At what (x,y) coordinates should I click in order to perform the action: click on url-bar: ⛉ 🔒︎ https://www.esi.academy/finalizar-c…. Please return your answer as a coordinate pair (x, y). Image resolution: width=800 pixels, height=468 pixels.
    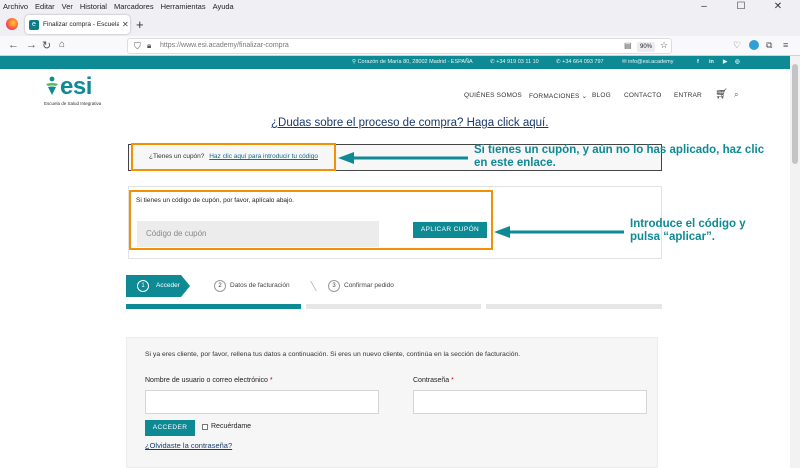
    Looking at the image, I should click on (399, 46).